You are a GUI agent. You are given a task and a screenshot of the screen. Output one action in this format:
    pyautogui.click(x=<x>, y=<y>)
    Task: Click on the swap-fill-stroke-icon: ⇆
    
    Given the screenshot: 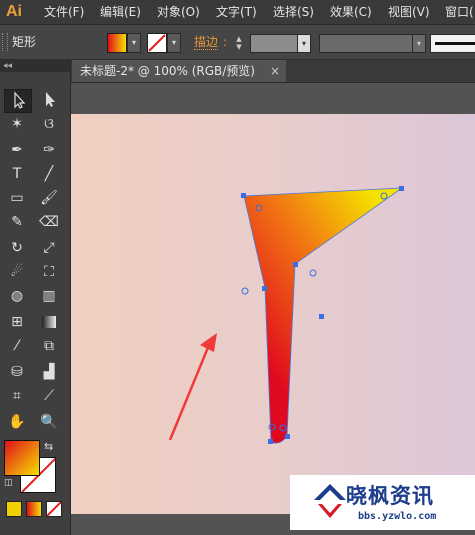 What is the action you would take?
    pyautogui.click(x=48, y=446)
    